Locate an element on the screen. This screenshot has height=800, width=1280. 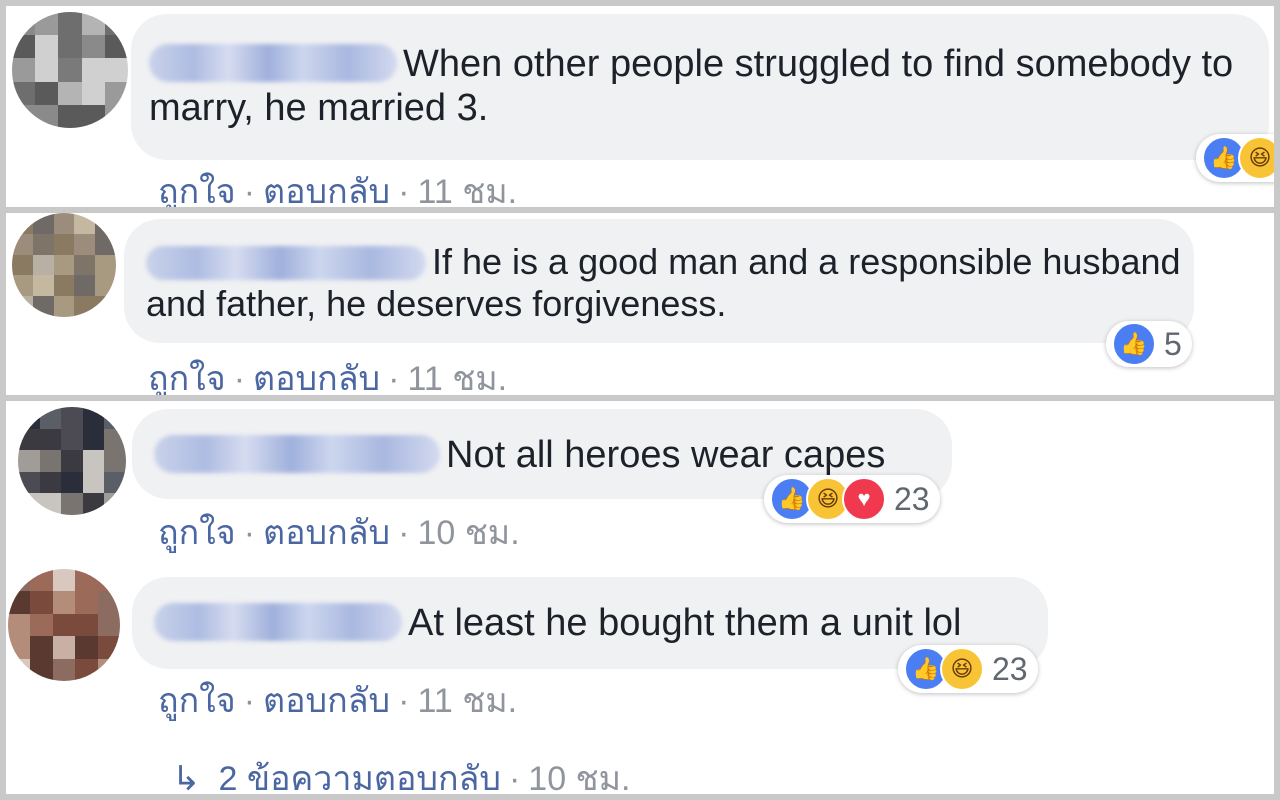
reaction-count: 5 is located at coordinates (1173, 343).